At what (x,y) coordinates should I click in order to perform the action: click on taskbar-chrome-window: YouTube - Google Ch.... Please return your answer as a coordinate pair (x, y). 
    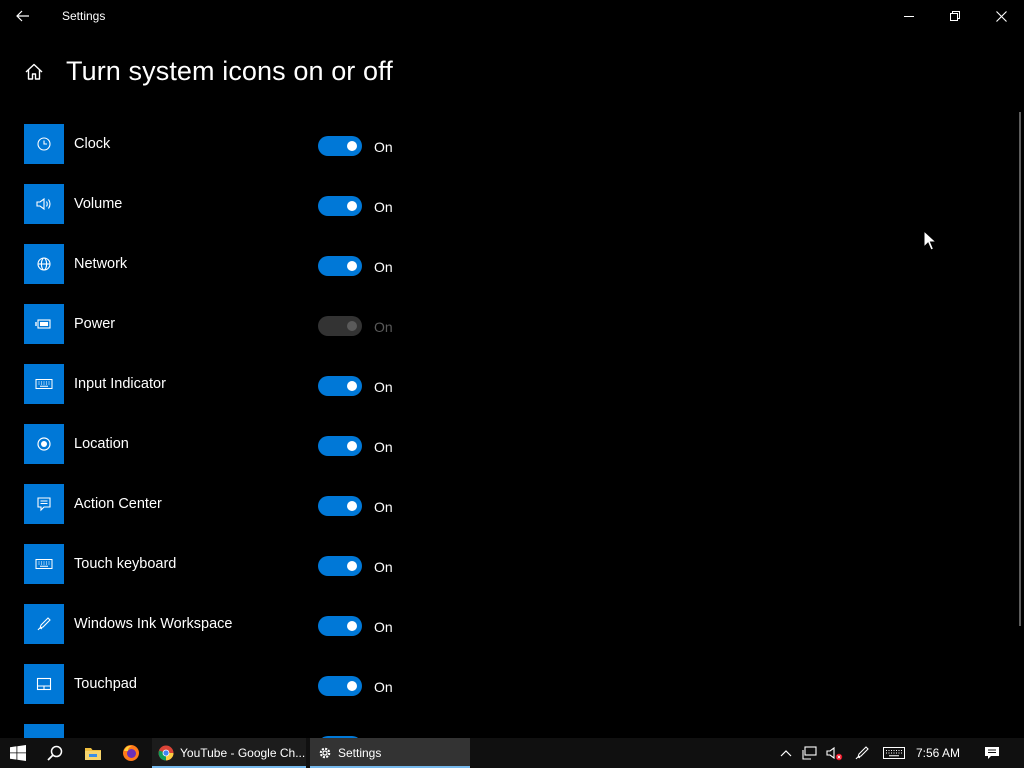
    Looking at the image, I should click on (229, 753).